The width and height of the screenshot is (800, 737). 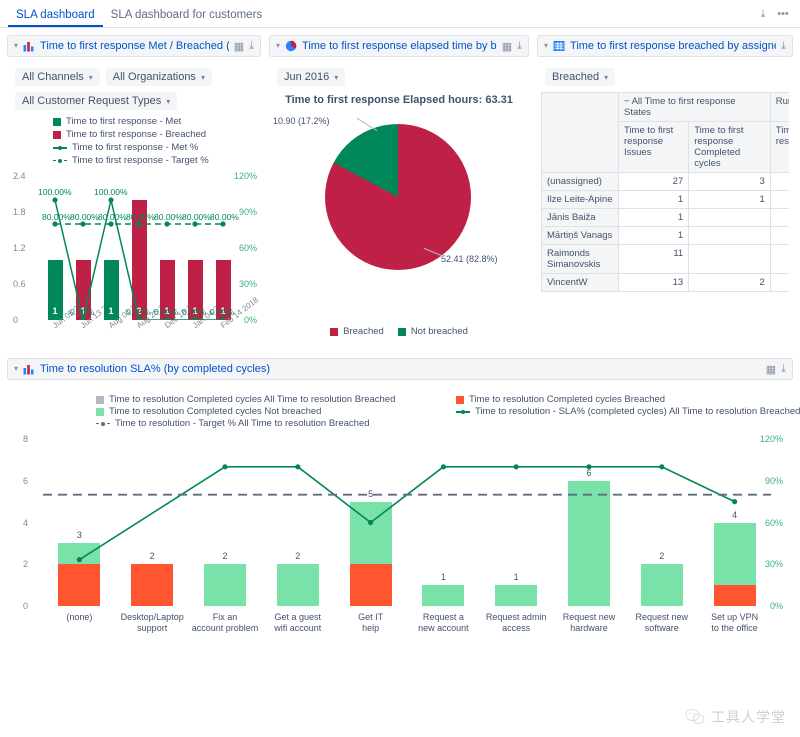 I want to click on x-axis-tick: Request admin access, so click(x=516, y=622).